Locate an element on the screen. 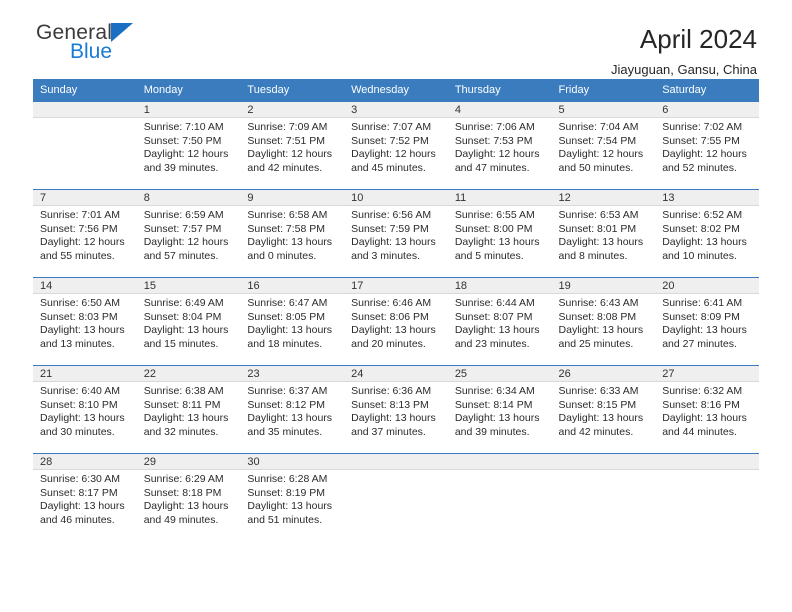  sunrise-time: Sunrise: 7:06 AM is located at coordinates (494, 127).